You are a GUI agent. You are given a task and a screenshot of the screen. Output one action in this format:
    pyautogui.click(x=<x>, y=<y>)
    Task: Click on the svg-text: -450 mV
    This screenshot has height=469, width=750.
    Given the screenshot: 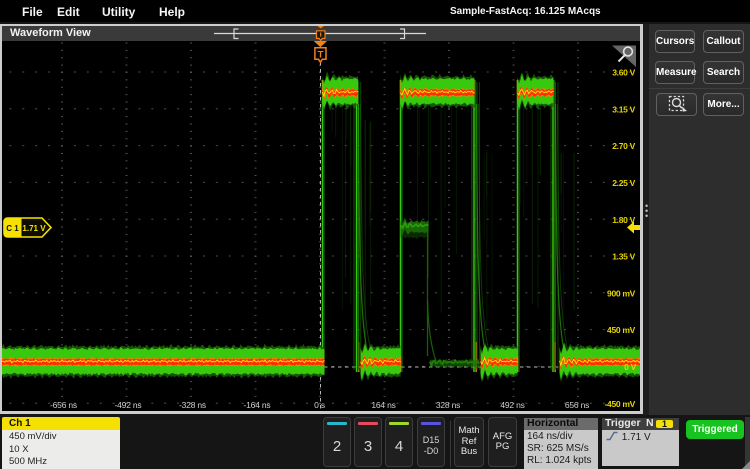 What is the action you would take?
    pyautogui.click(x=619, y=404)
    